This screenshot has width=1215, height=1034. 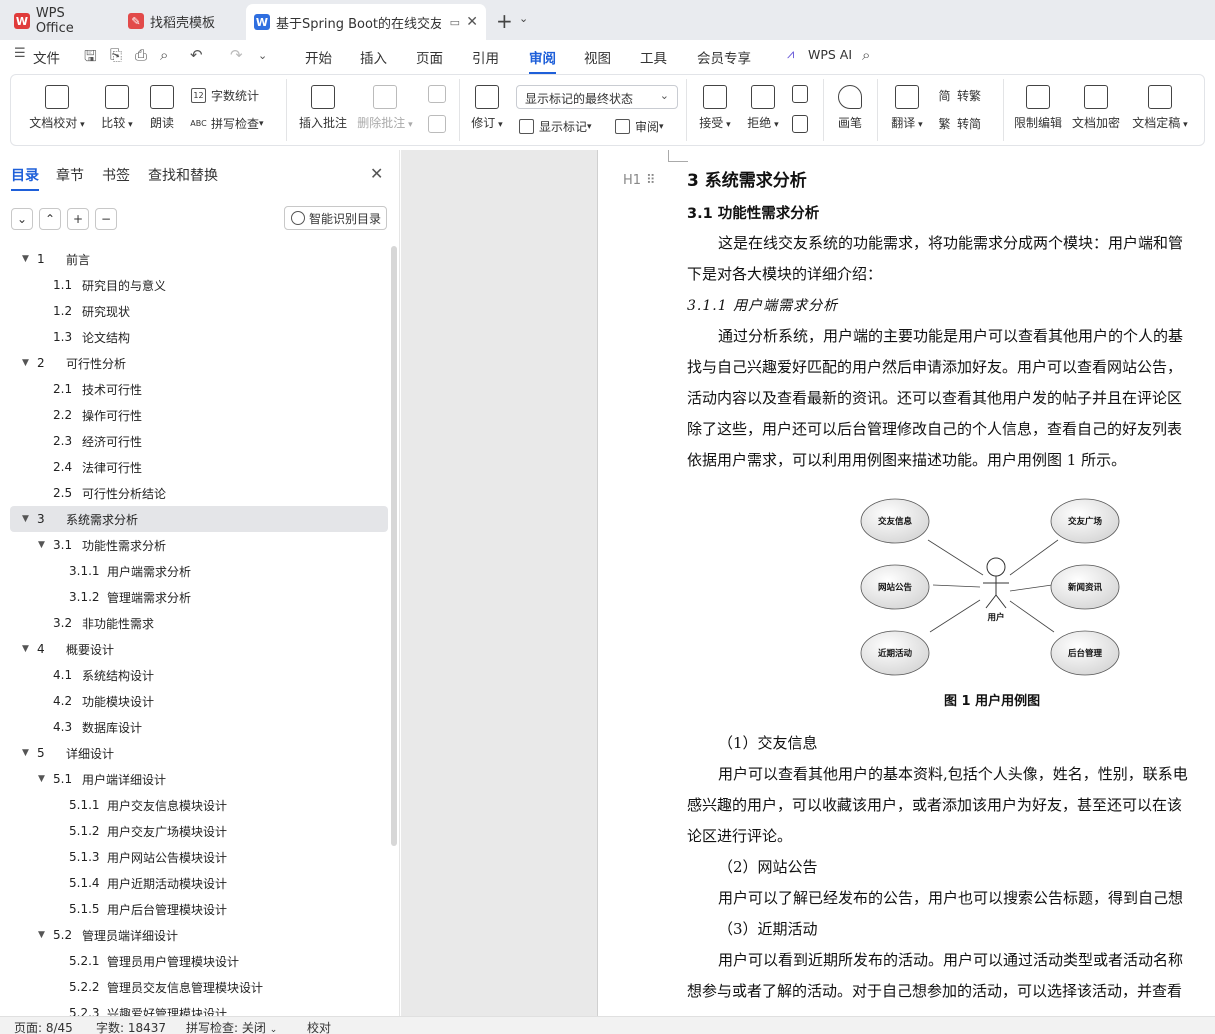 What do you see at coordinates (990, 590) in the screenshot?
I see `use-case-diagram: 交友信息 交友广场 网站公告 新闻资讯 近期活动 后台管理 用户` at bounding box center [990, 590].